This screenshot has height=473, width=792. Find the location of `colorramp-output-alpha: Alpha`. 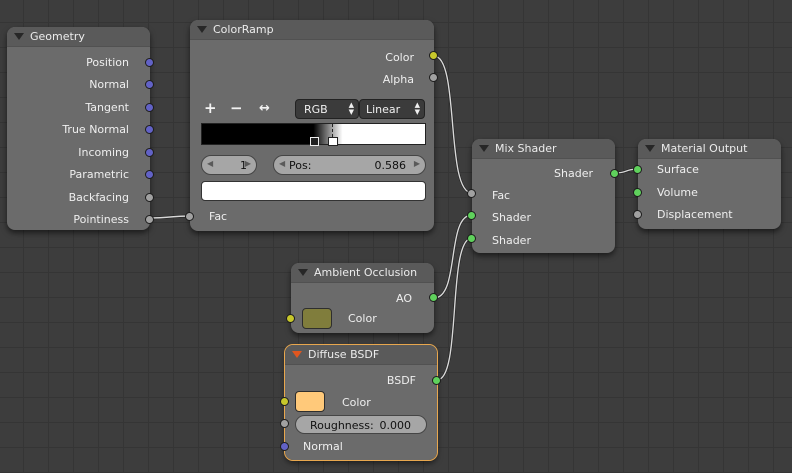

colorramp-output-alpha: Alpha is located at coordinates (398, 79).